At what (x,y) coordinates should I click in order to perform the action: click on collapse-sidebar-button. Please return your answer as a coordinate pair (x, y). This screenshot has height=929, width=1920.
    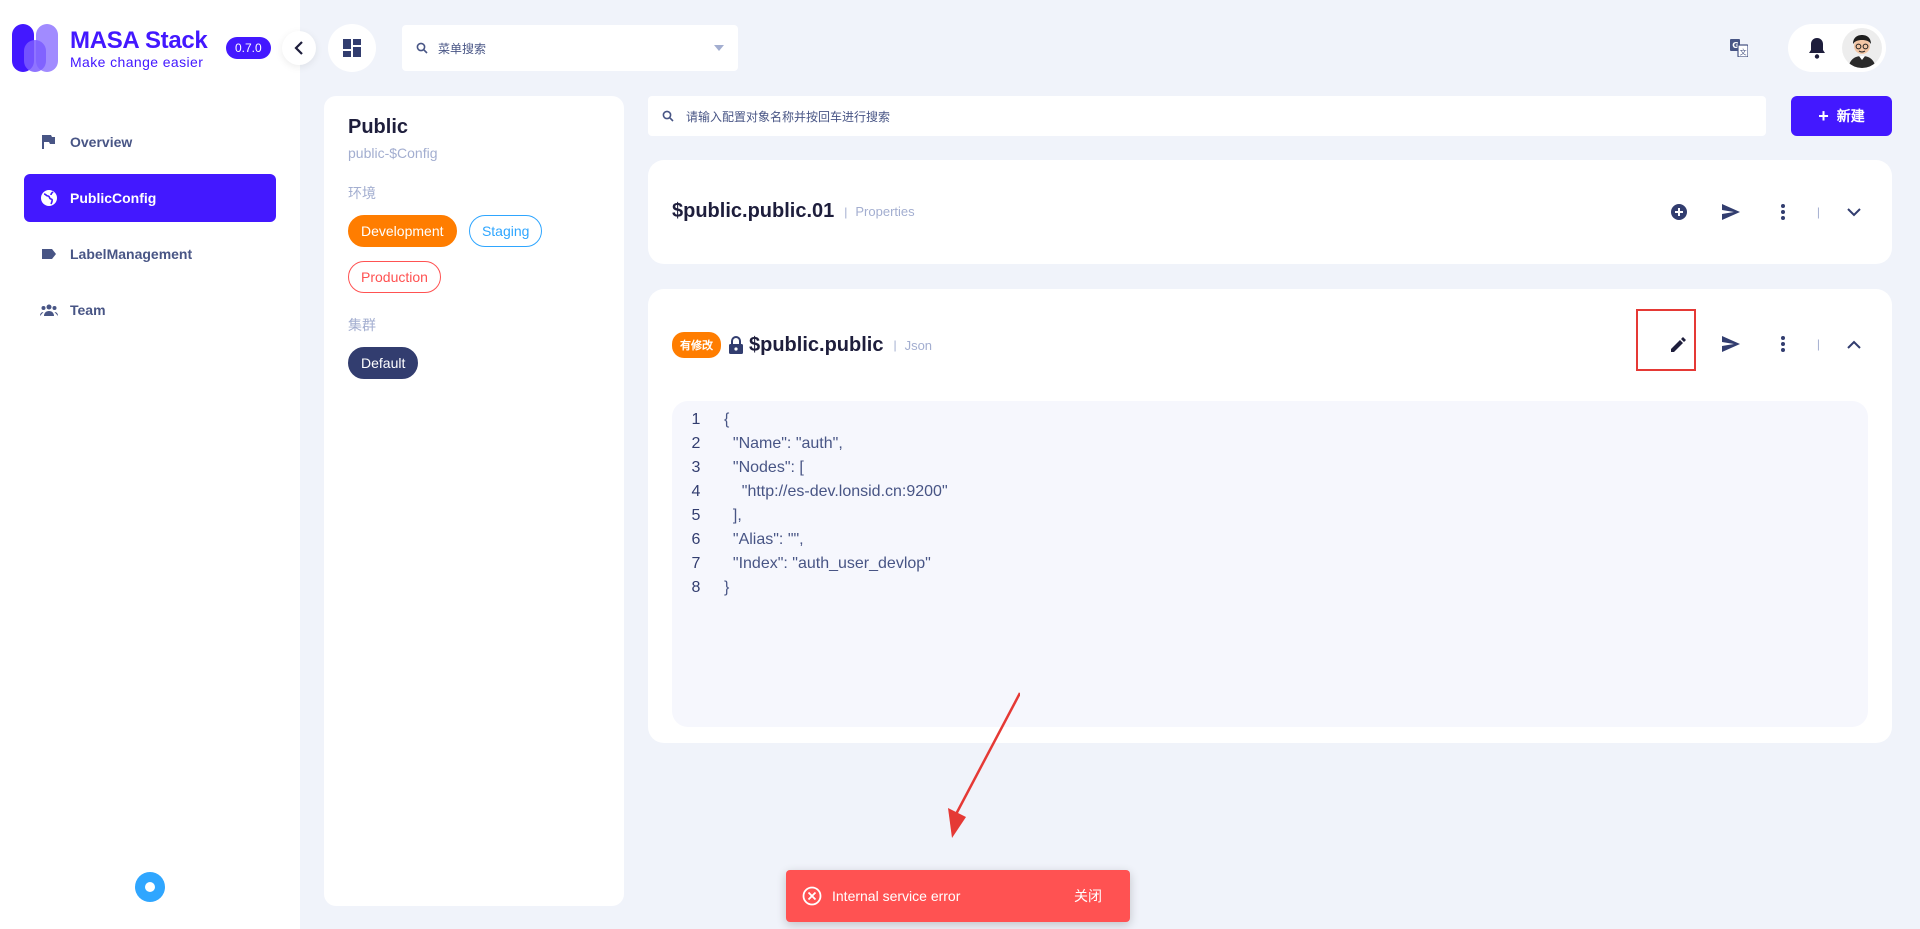
    Looking at the image, I should click on (299, 48).